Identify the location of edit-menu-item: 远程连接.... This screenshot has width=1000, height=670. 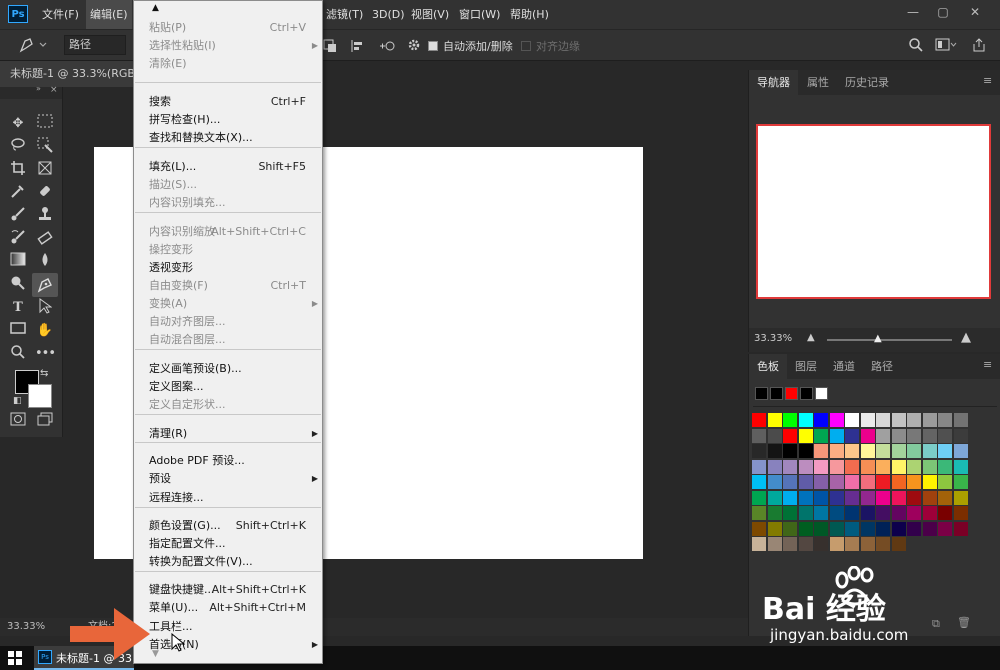
(228, 498).